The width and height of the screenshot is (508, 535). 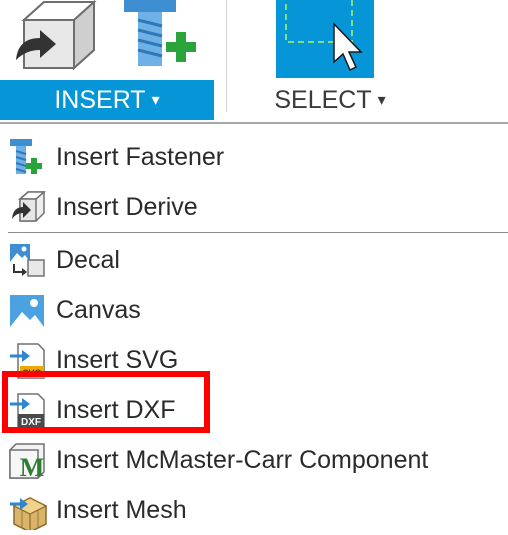 What do you see at coordinates (32, 466) in the screenshot?
I see `svg-text: M` at bounding box center [32, 466].